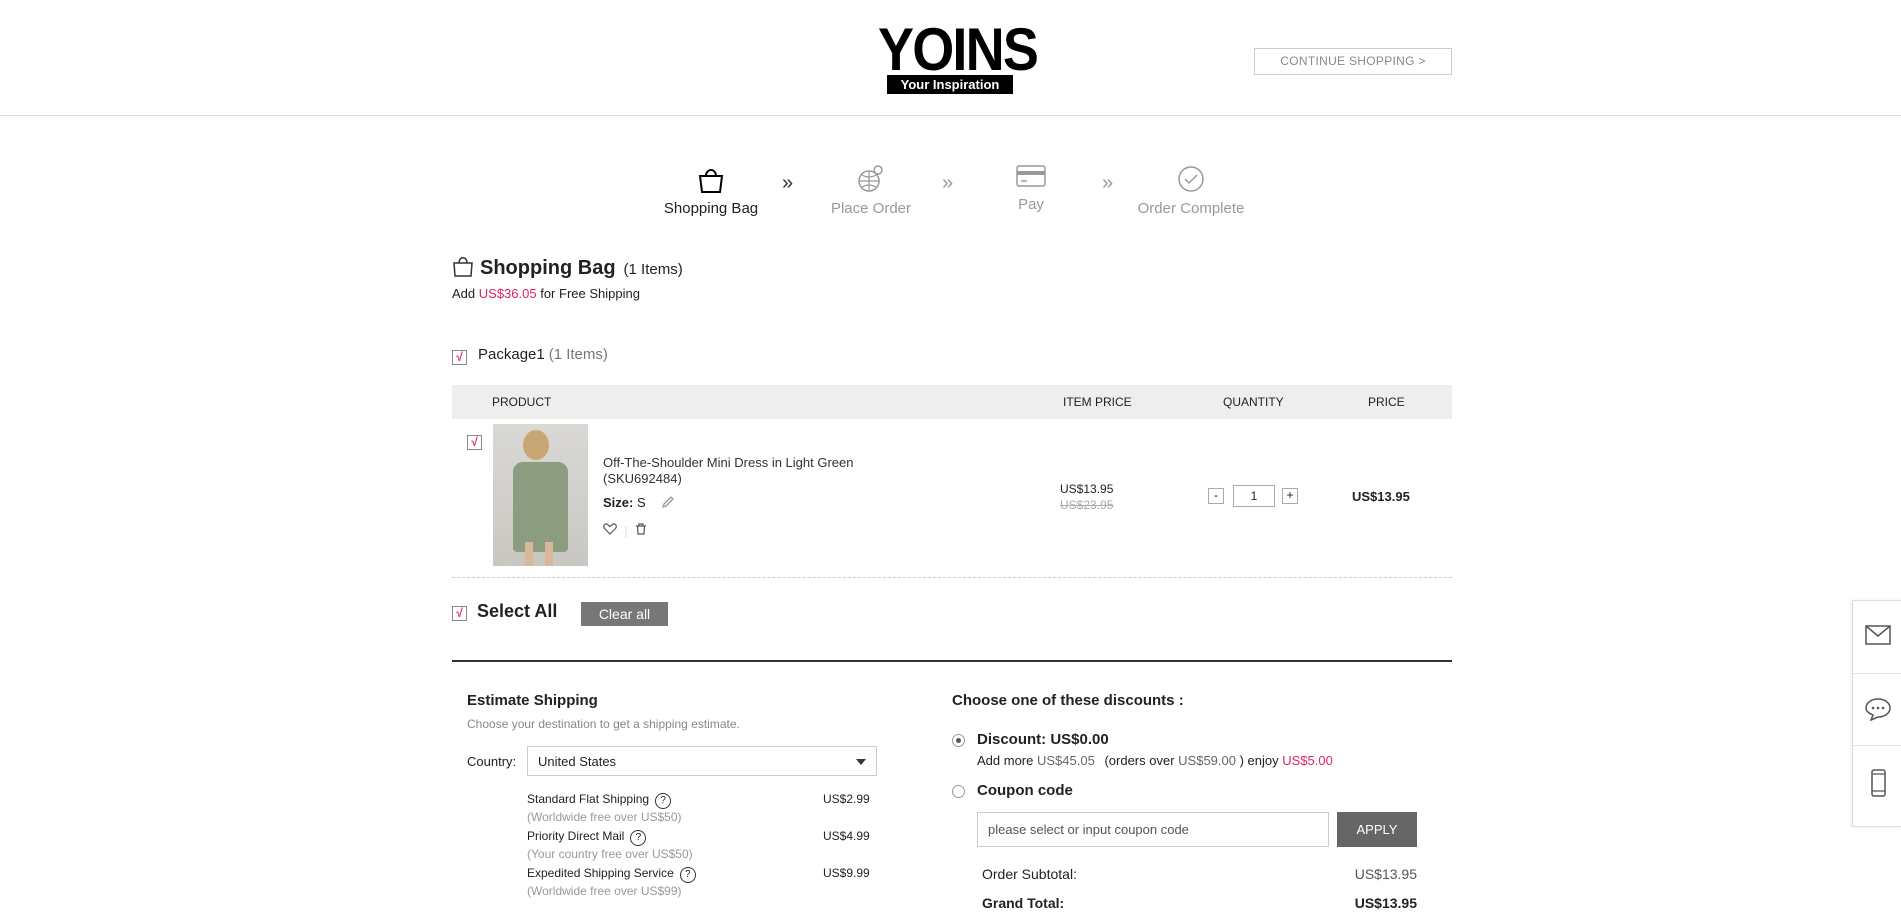  Describe the element at coordinates (861, 762) in the screenshot. I see `chevron-down-icon` at that location.